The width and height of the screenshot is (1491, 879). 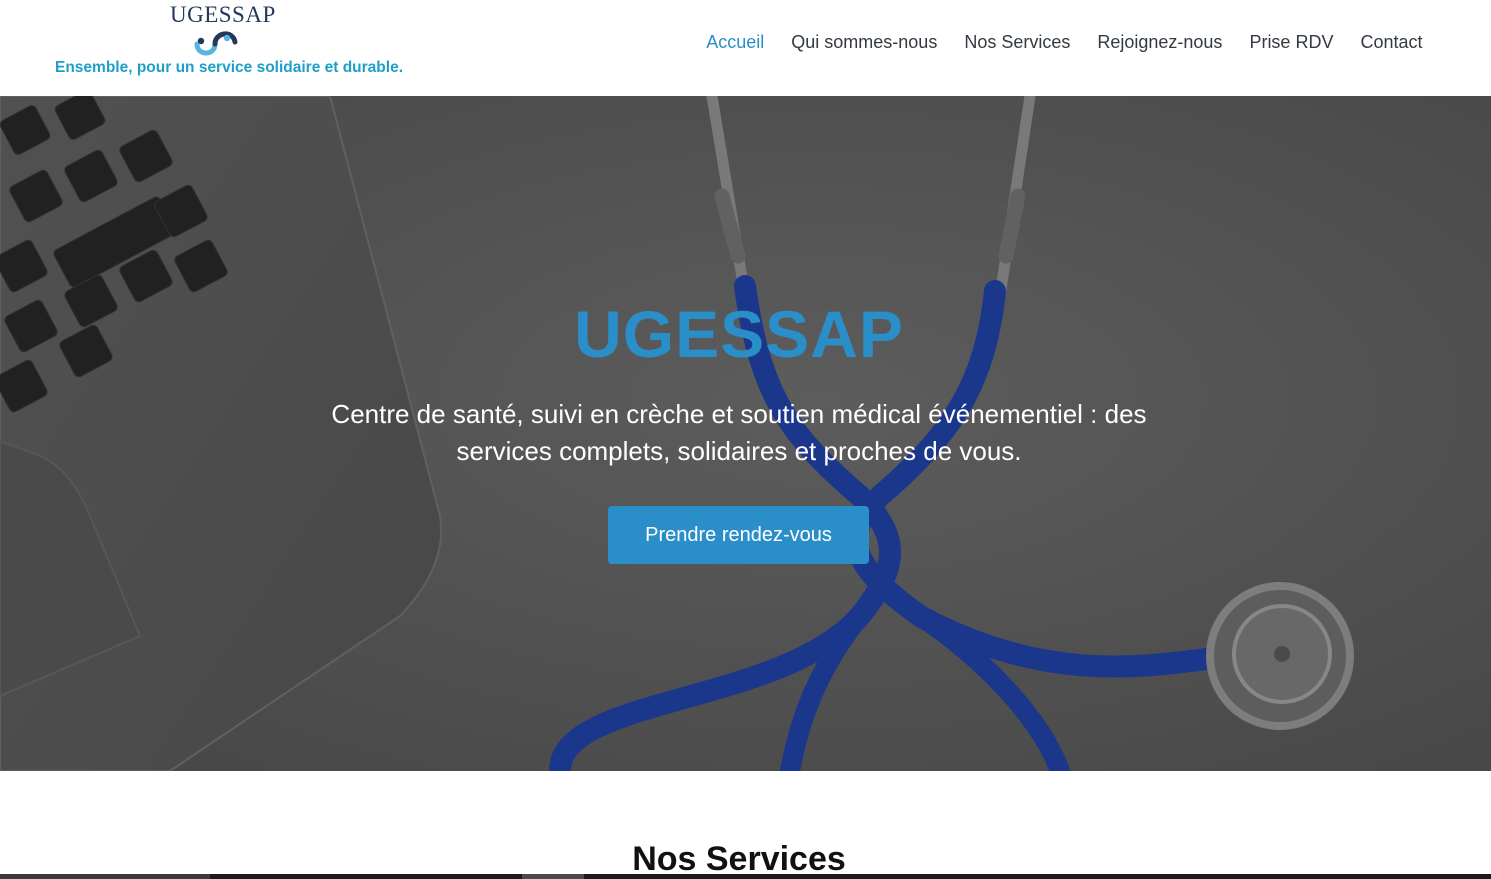 What do you see at coordinates (745, 876) in the screenshot?
I see `services-image-strip` at bounding box center [745, 876].